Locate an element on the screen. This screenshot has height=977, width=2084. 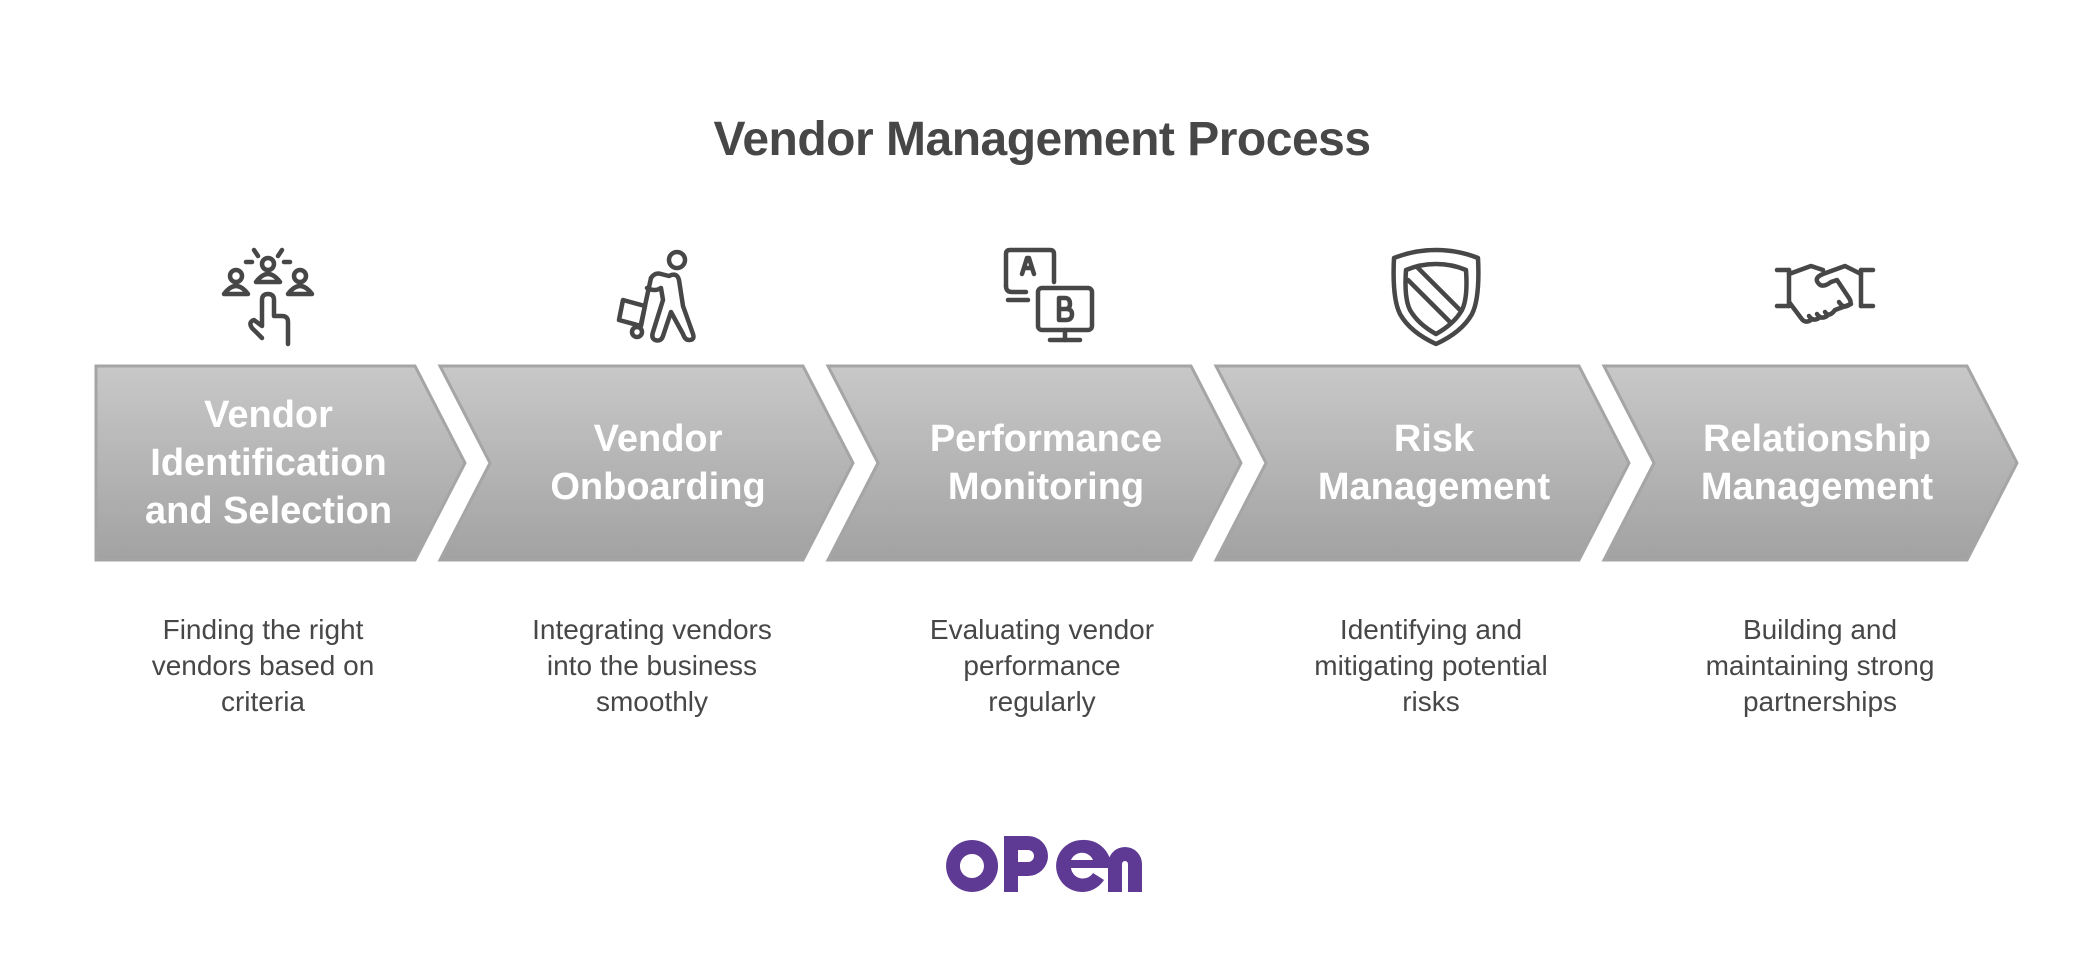
description-line: Identifying and is located at coordinates (1431, 629).